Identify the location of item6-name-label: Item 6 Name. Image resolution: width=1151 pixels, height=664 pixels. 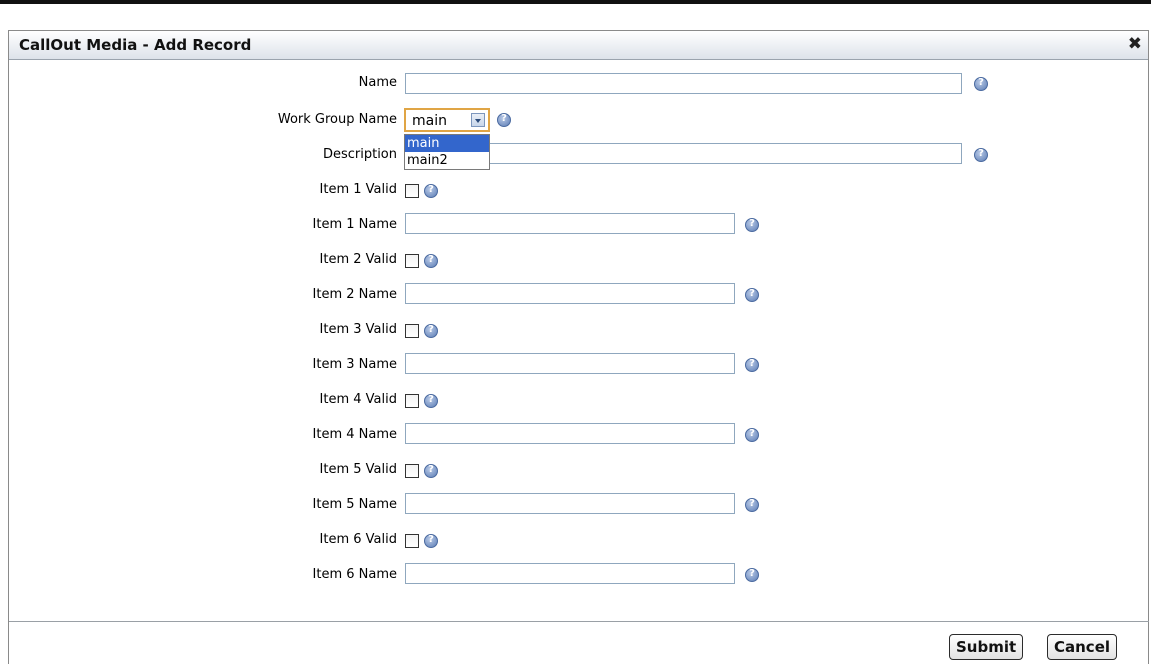
(354, 574).